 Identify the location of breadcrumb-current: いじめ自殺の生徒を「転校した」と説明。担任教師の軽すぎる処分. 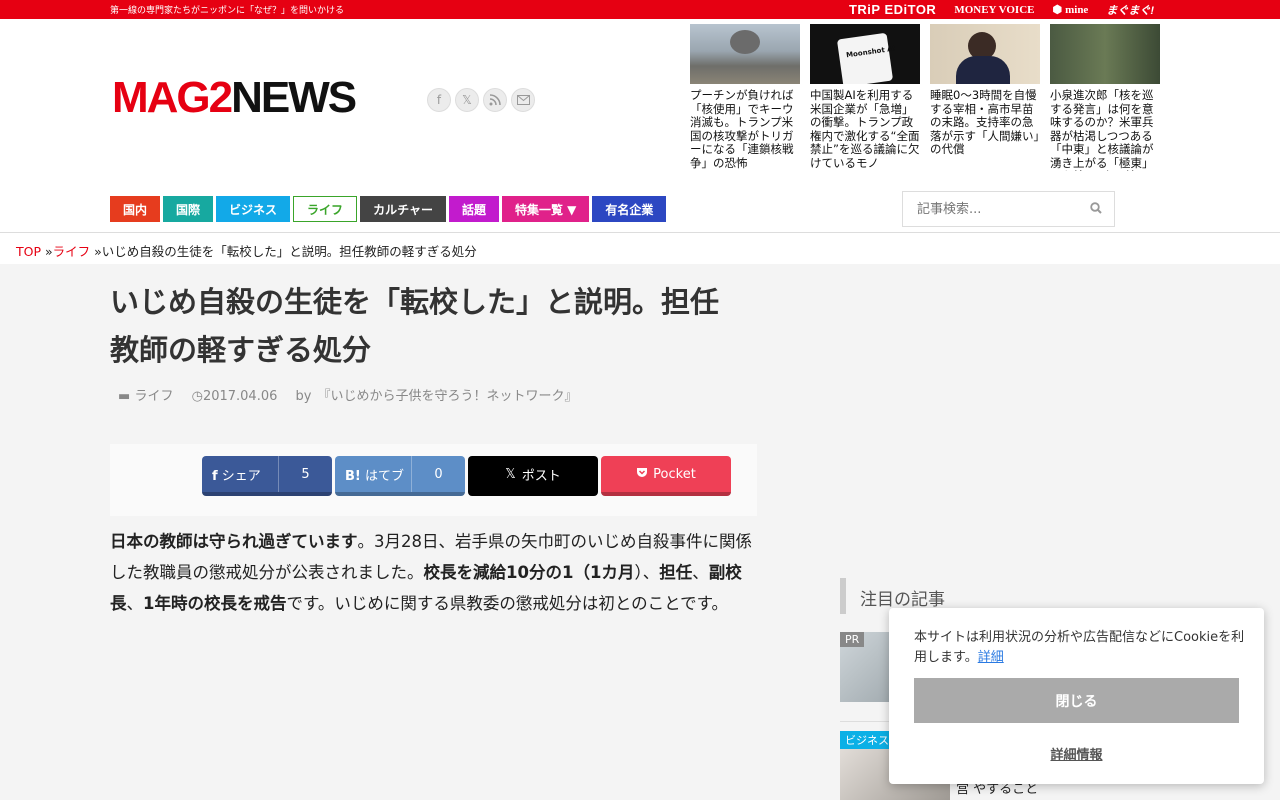
(289, 251).